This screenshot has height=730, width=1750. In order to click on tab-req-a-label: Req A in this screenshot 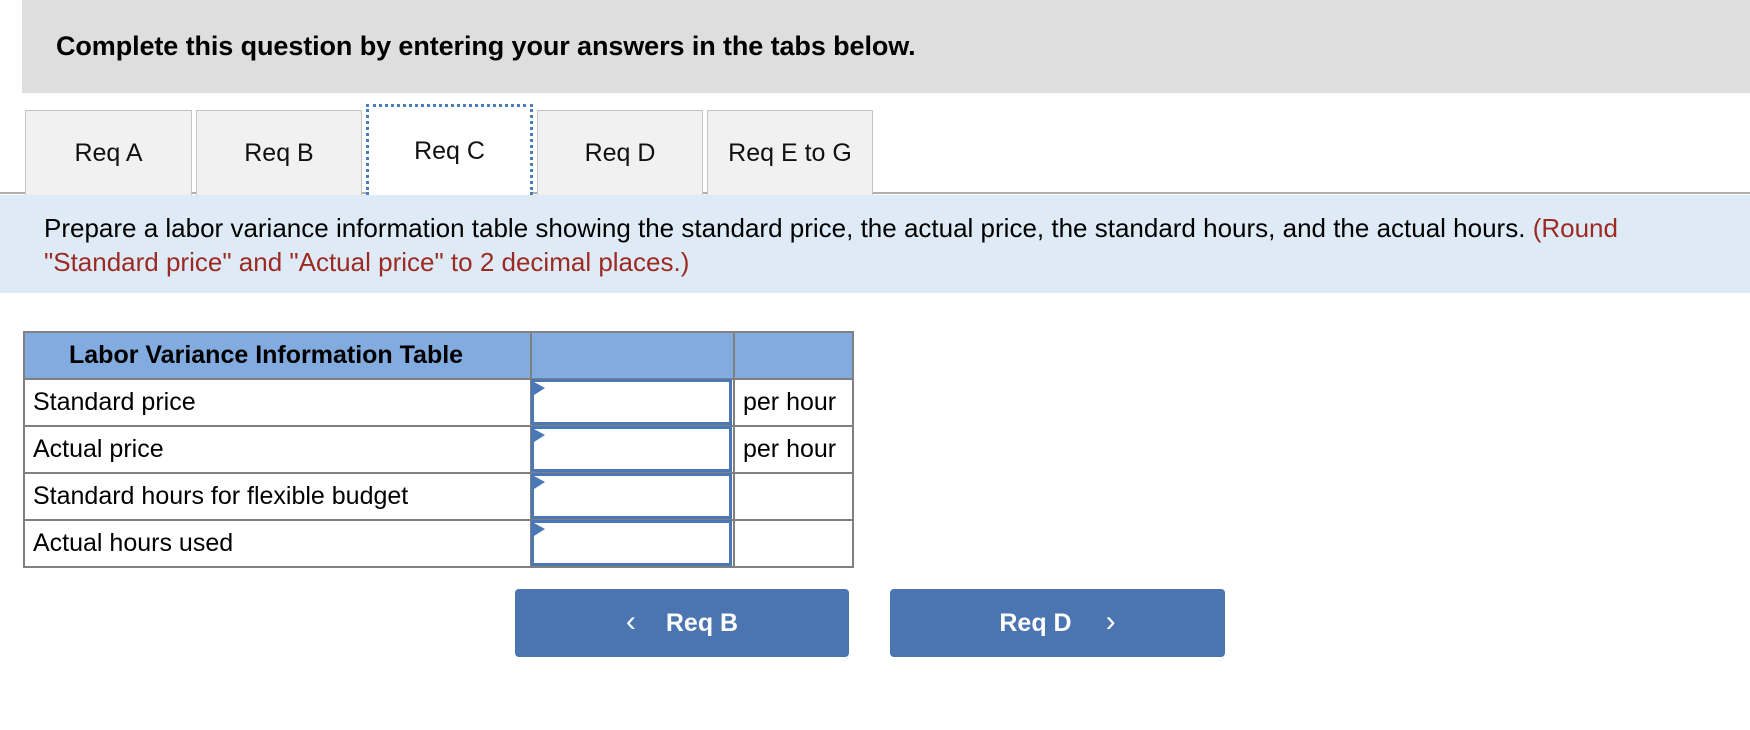, I will do `click(108, 152)`.